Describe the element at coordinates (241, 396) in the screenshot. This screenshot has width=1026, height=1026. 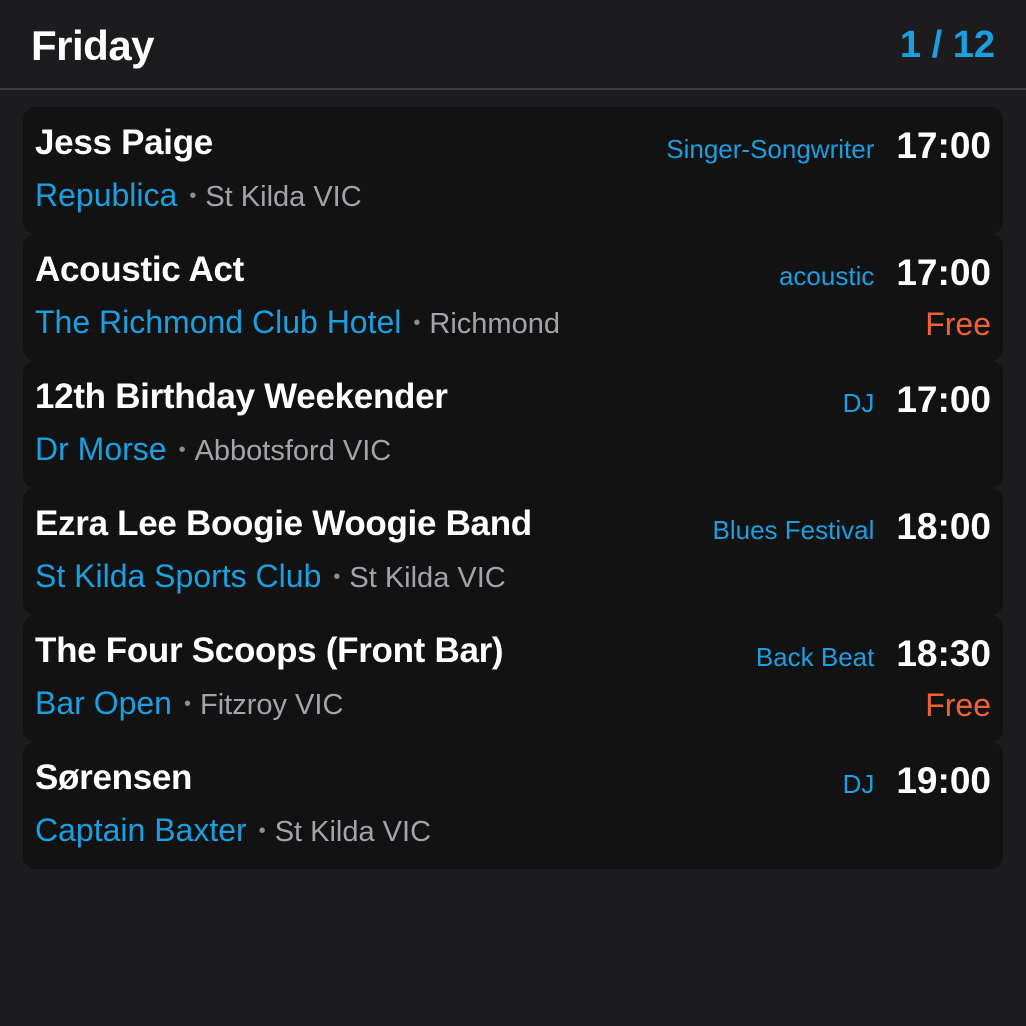
I see `event-title: 12th Birthday Weekender` at that location.